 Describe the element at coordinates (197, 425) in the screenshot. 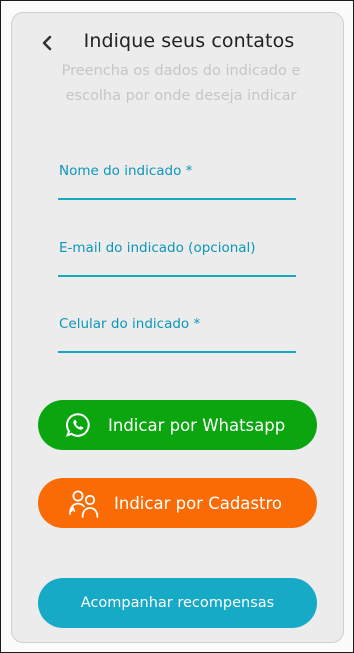

I see `whatsapp-button-label: Indicar por Whatsapp` at that location.